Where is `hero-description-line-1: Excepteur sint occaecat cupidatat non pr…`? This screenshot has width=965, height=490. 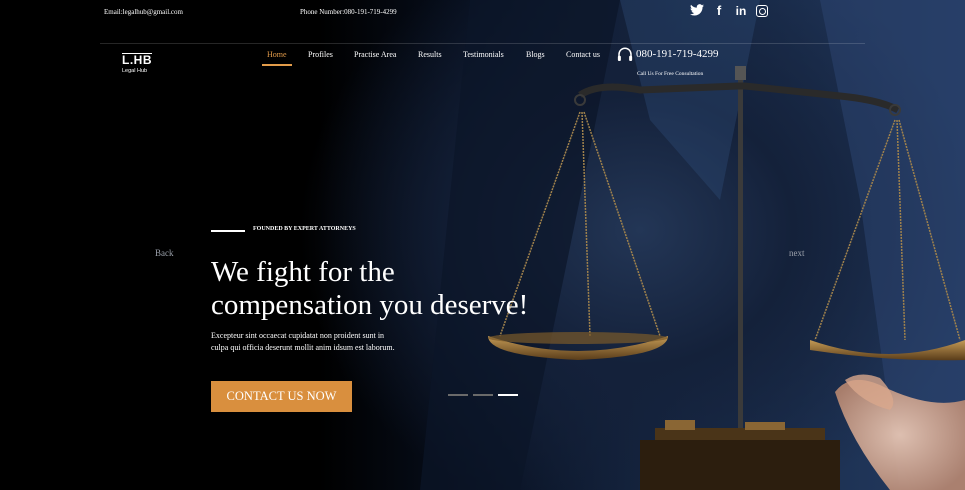 hero-description-line-1: Excepteur sint occaecat cupidatat non pr… is located at coordinates (298, 335).